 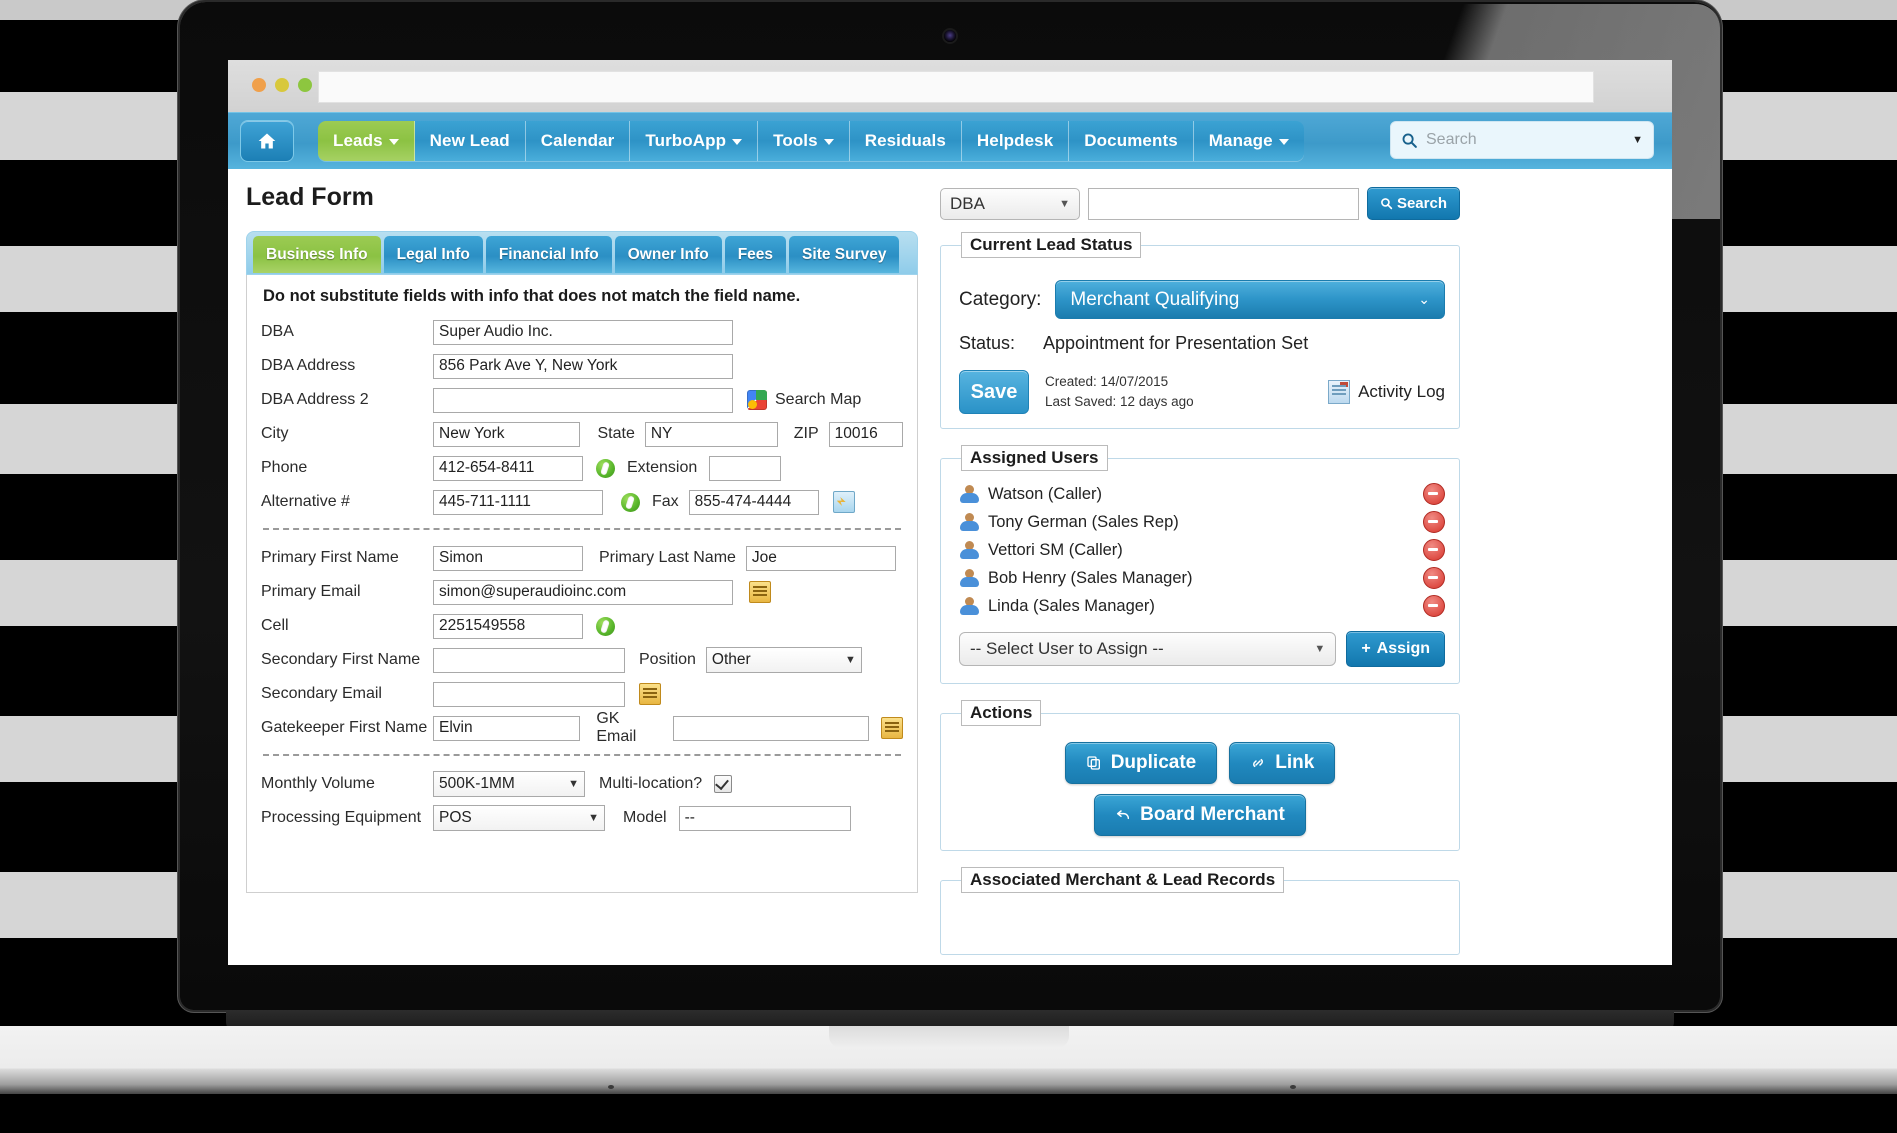 What do you see at coordinates (506, 434) in the screenshot?
I see `city-input: New York` at bounding box center [506, 434].